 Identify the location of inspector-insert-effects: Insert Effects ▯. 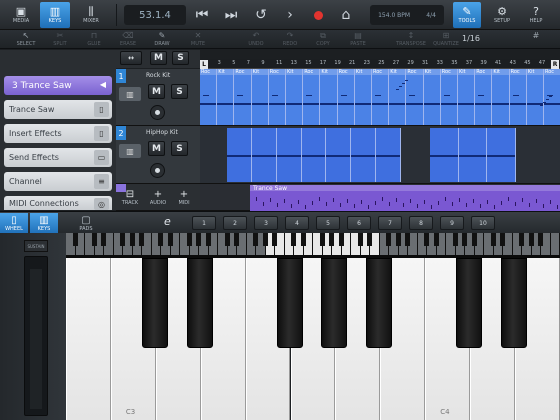
(58, 133).